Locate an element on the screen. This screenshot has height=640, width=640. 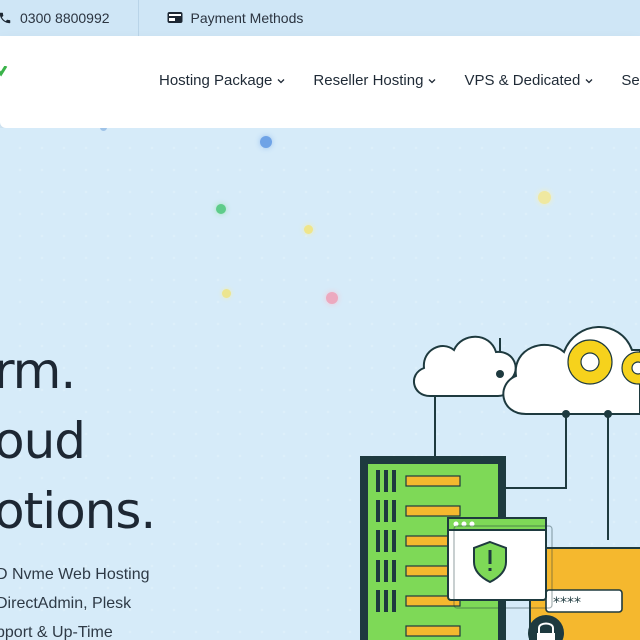
feature-item: pport & Up-Time is located at coordinates (56, 632).